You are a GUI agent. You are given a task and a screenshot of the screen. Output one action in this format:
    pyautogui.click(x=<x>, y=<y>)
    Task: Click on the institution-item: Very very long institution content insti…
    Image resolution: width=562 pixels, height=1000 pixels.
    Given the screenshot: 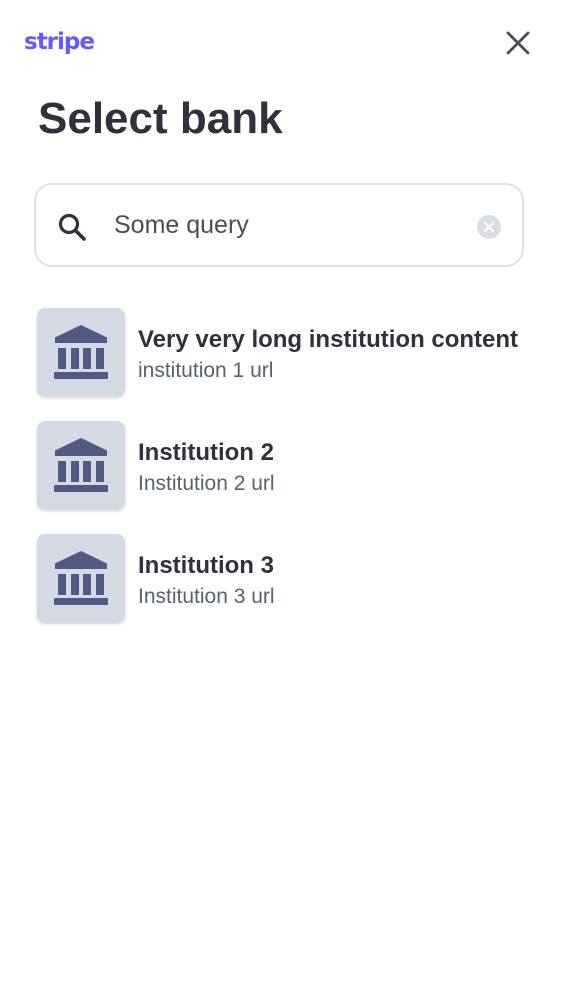 What is the action you would take?
    pyautogui.click(x=281, y=352)
    